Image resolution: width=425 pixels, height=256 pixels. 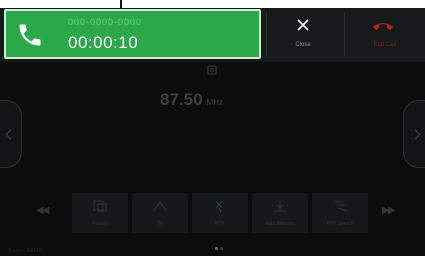 I want to click on pty-search-button: PTY Search, so click(x=340, y=213).